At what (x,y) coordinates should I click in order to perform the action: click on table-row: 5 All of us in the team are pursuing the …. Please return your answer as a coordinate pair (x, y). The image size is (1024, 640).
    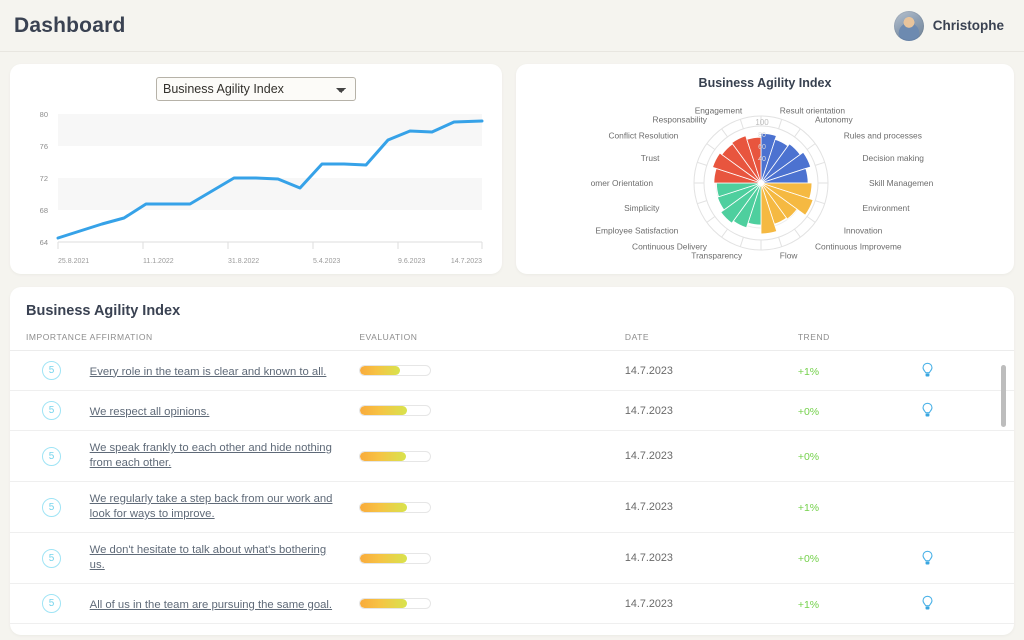
    Looking at the image, I should click on (512, 603).